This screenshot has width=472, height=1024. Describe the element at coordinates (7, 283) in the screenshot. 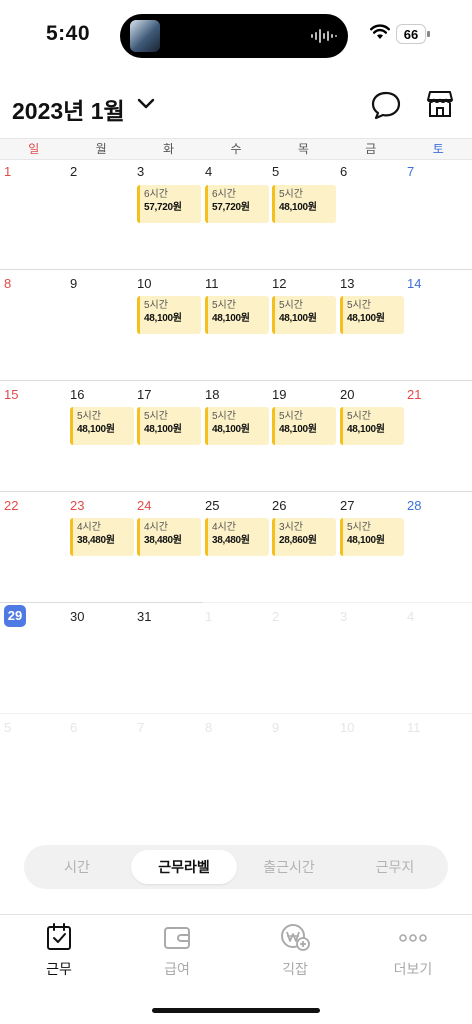

I see `calendar-day: 8` at that location.